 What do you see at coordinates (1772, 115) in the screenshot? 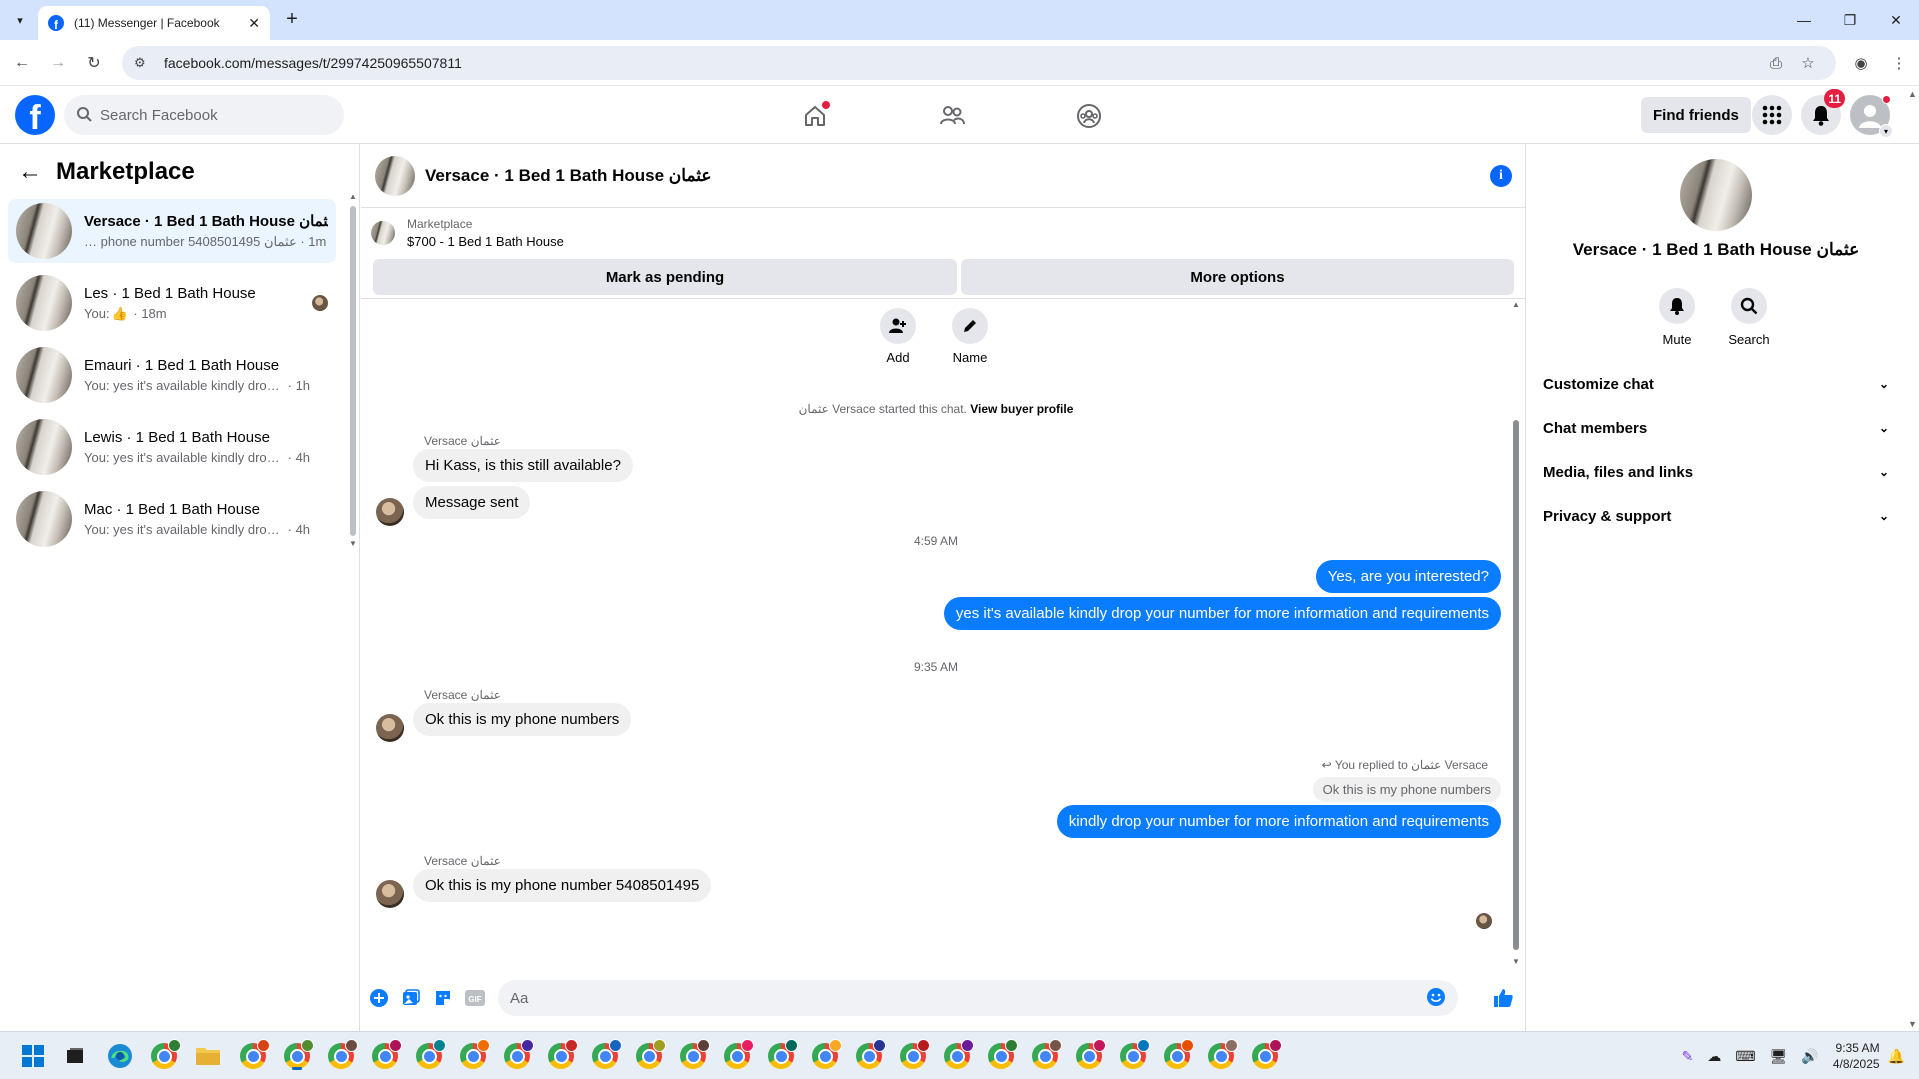
I see `menu-grid-icon` at bounding box center [1772, 115].